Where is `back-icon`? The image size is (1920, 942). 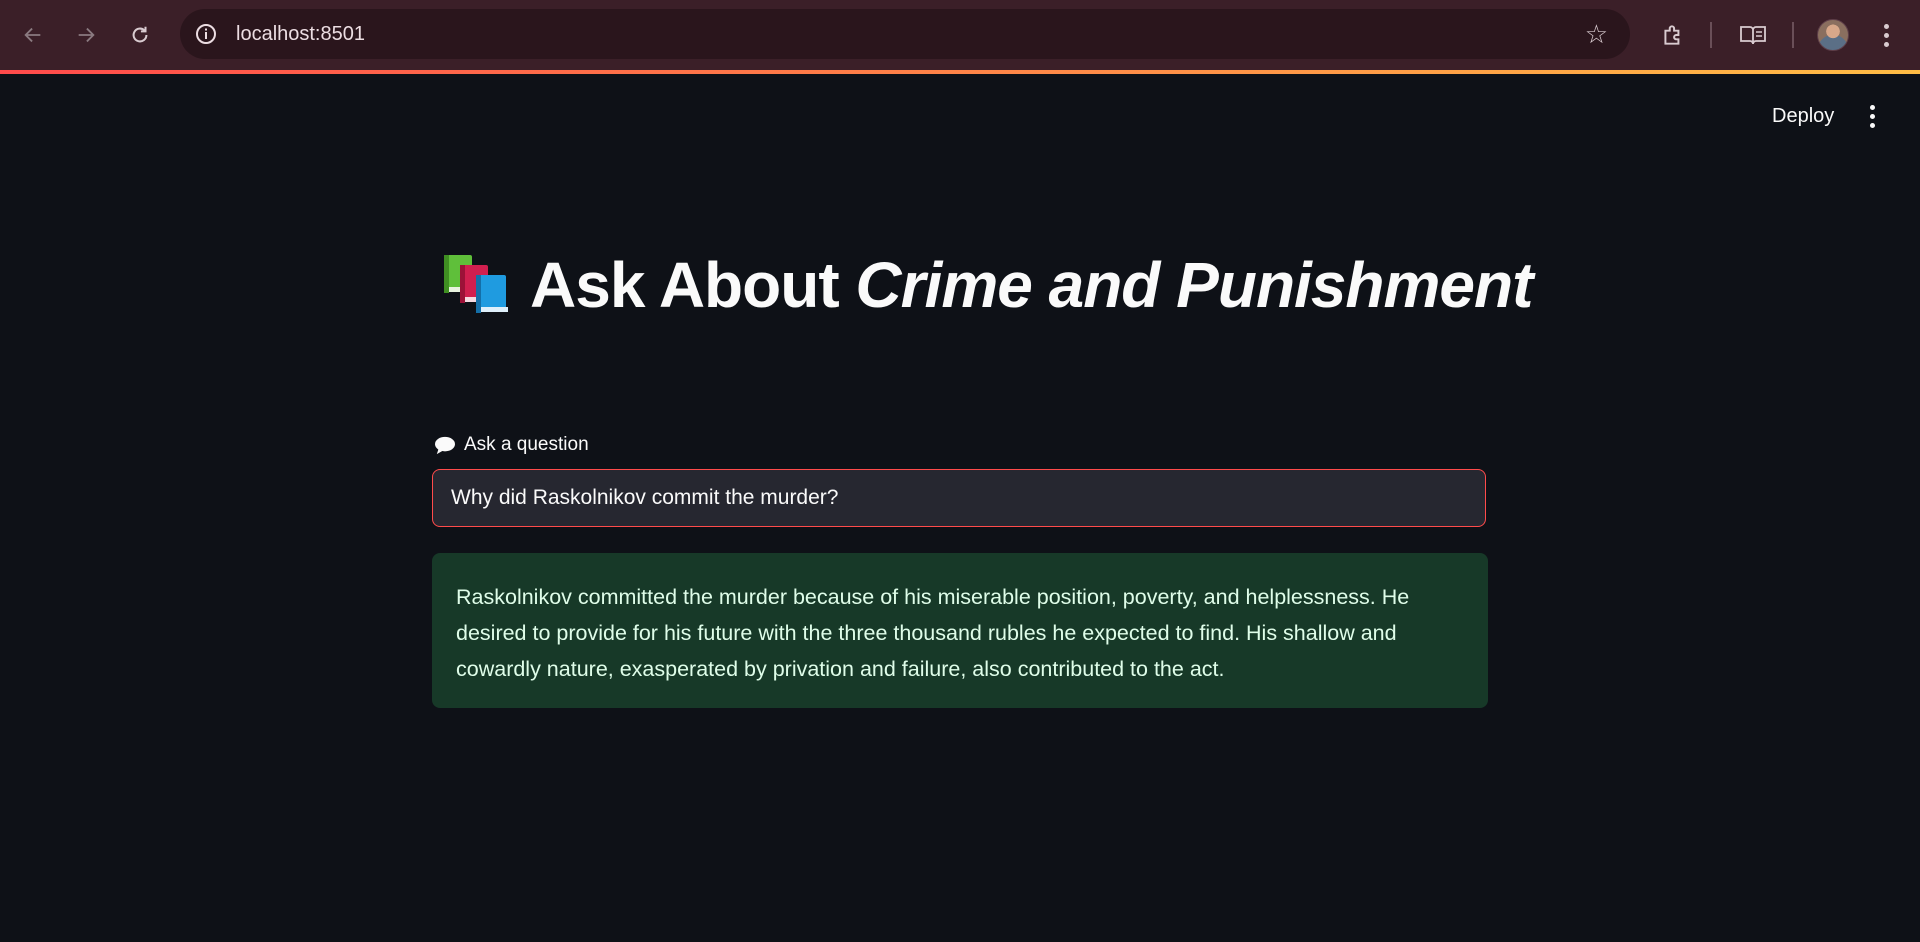 back-icon is located at coordinates (32, 35).